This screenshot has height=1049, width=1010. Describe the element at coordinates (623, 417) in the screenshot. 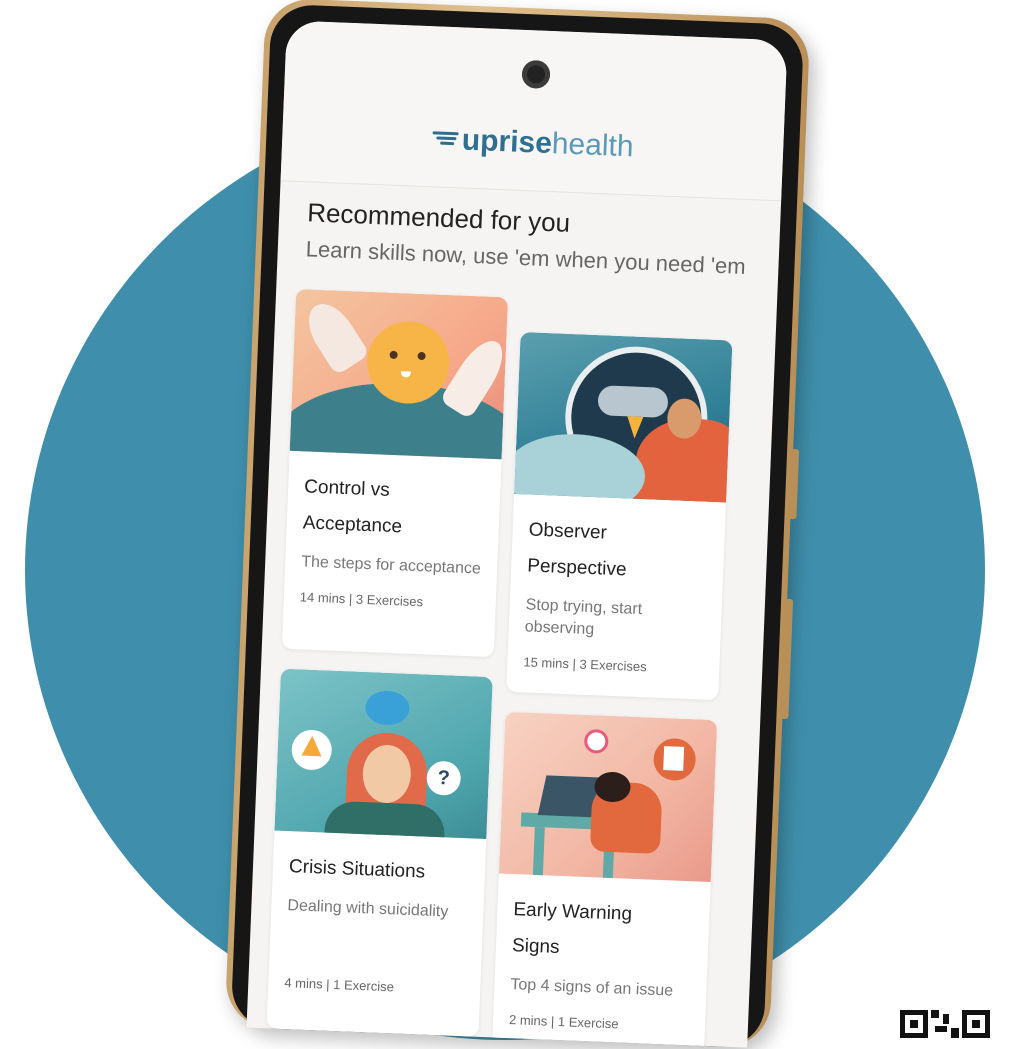

I see `storm-cloud-illustration` at that location.